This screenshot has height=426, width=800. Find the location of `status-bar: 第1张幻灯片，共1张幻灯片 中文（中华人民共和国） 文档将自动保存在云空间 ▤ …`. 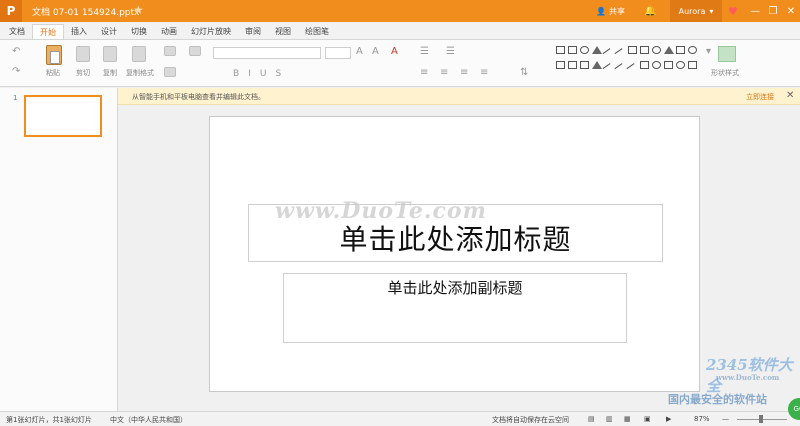

status-bar: 第1张幻灯片，共1张幻灯片 中文（中华人民共和国） 文档将自动保存在云空间 ▤ … is located at coordinates (400, 418).